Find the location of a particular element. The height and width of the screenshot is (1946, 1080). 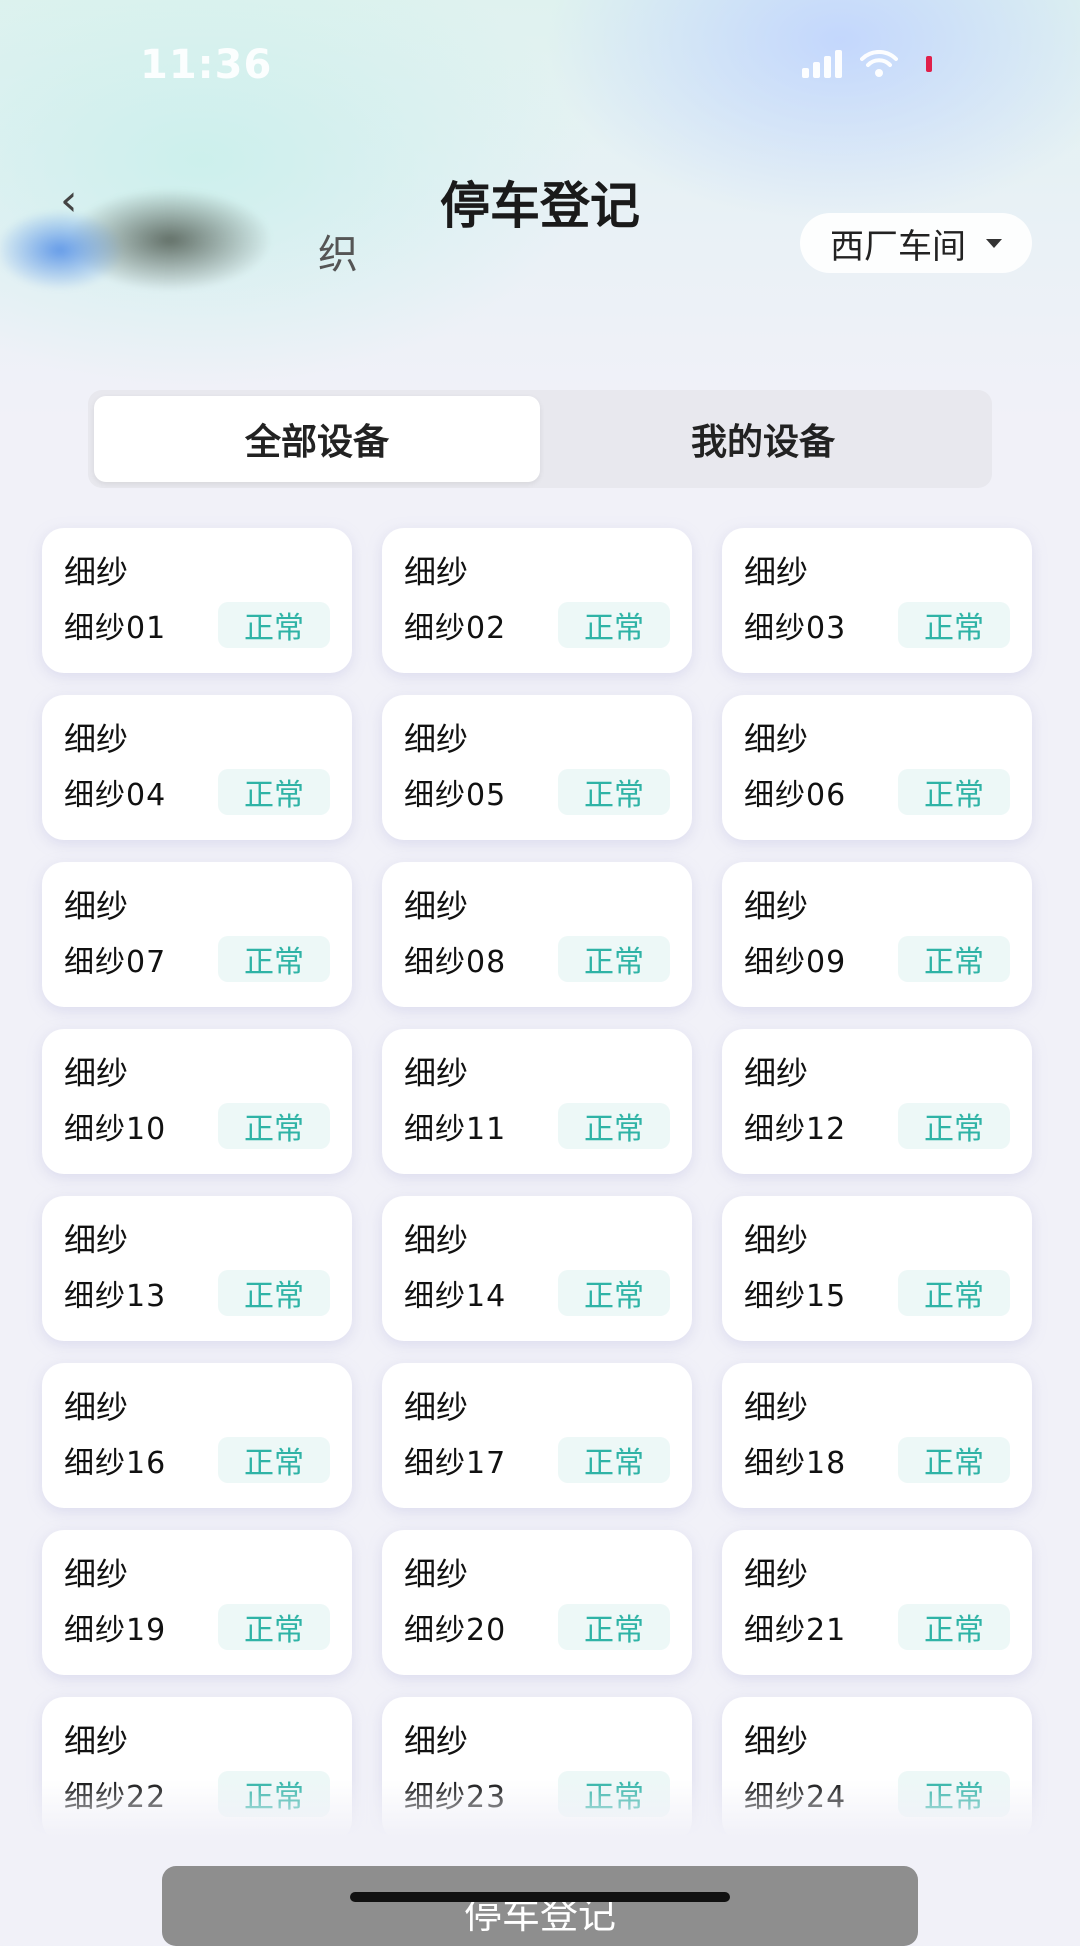

device-name: 细纱16 is located at coordinates (115, 1463).